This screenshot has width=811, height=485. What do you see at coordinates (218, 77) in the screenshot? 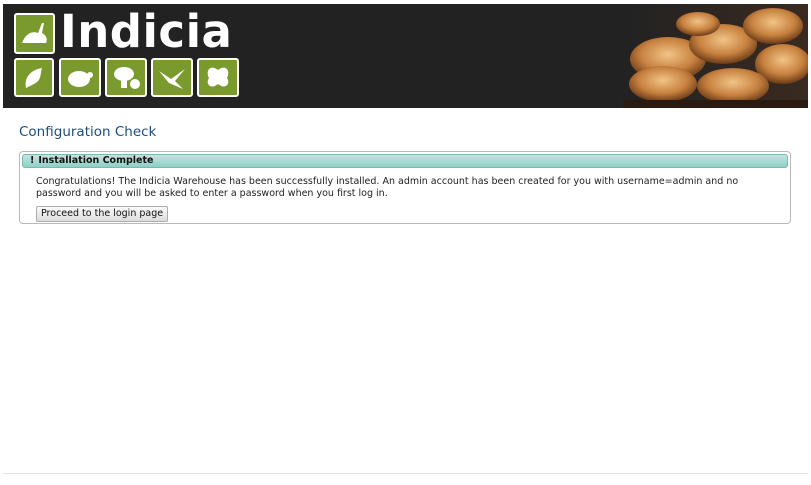
I see `butterfly-icon` at bounding box center [218, 77].